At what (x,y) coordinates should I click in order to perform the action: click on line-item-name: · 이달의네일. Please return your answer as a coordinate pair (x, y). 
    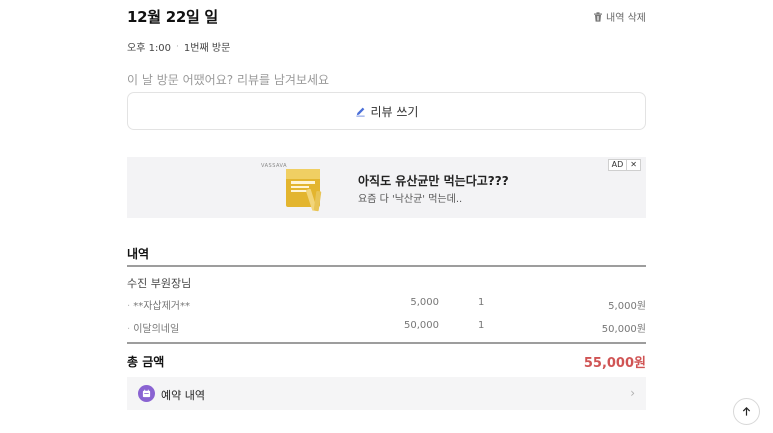
    Looking at the image, I should click on (153, 327).